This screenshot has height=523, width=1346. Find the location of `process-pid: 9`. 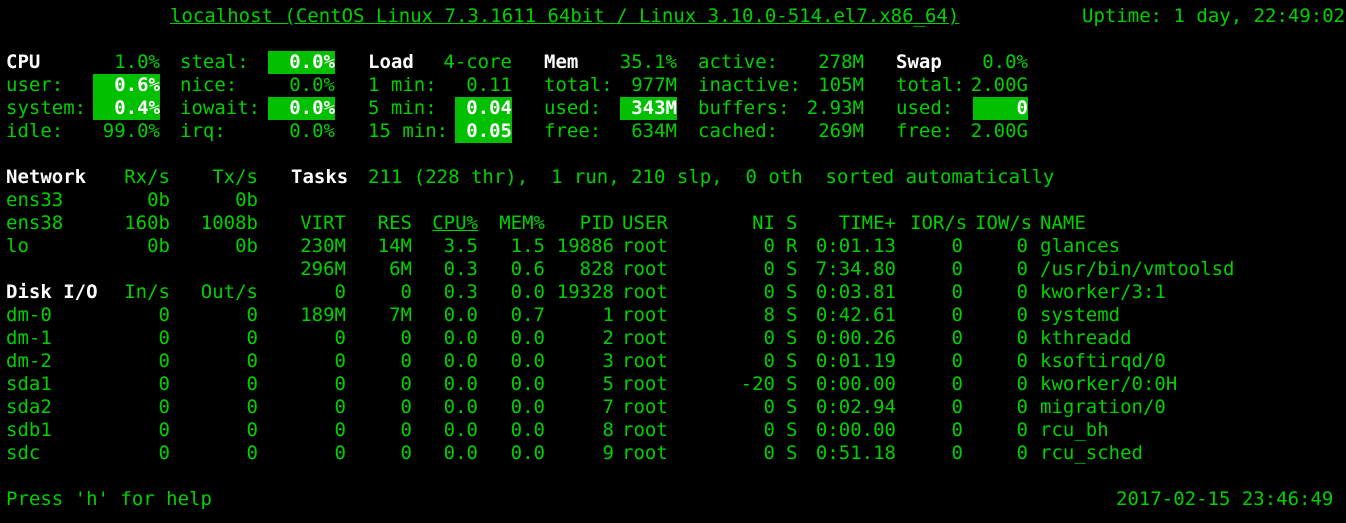

process-pid: 9 is located at coordinates (608, 453).